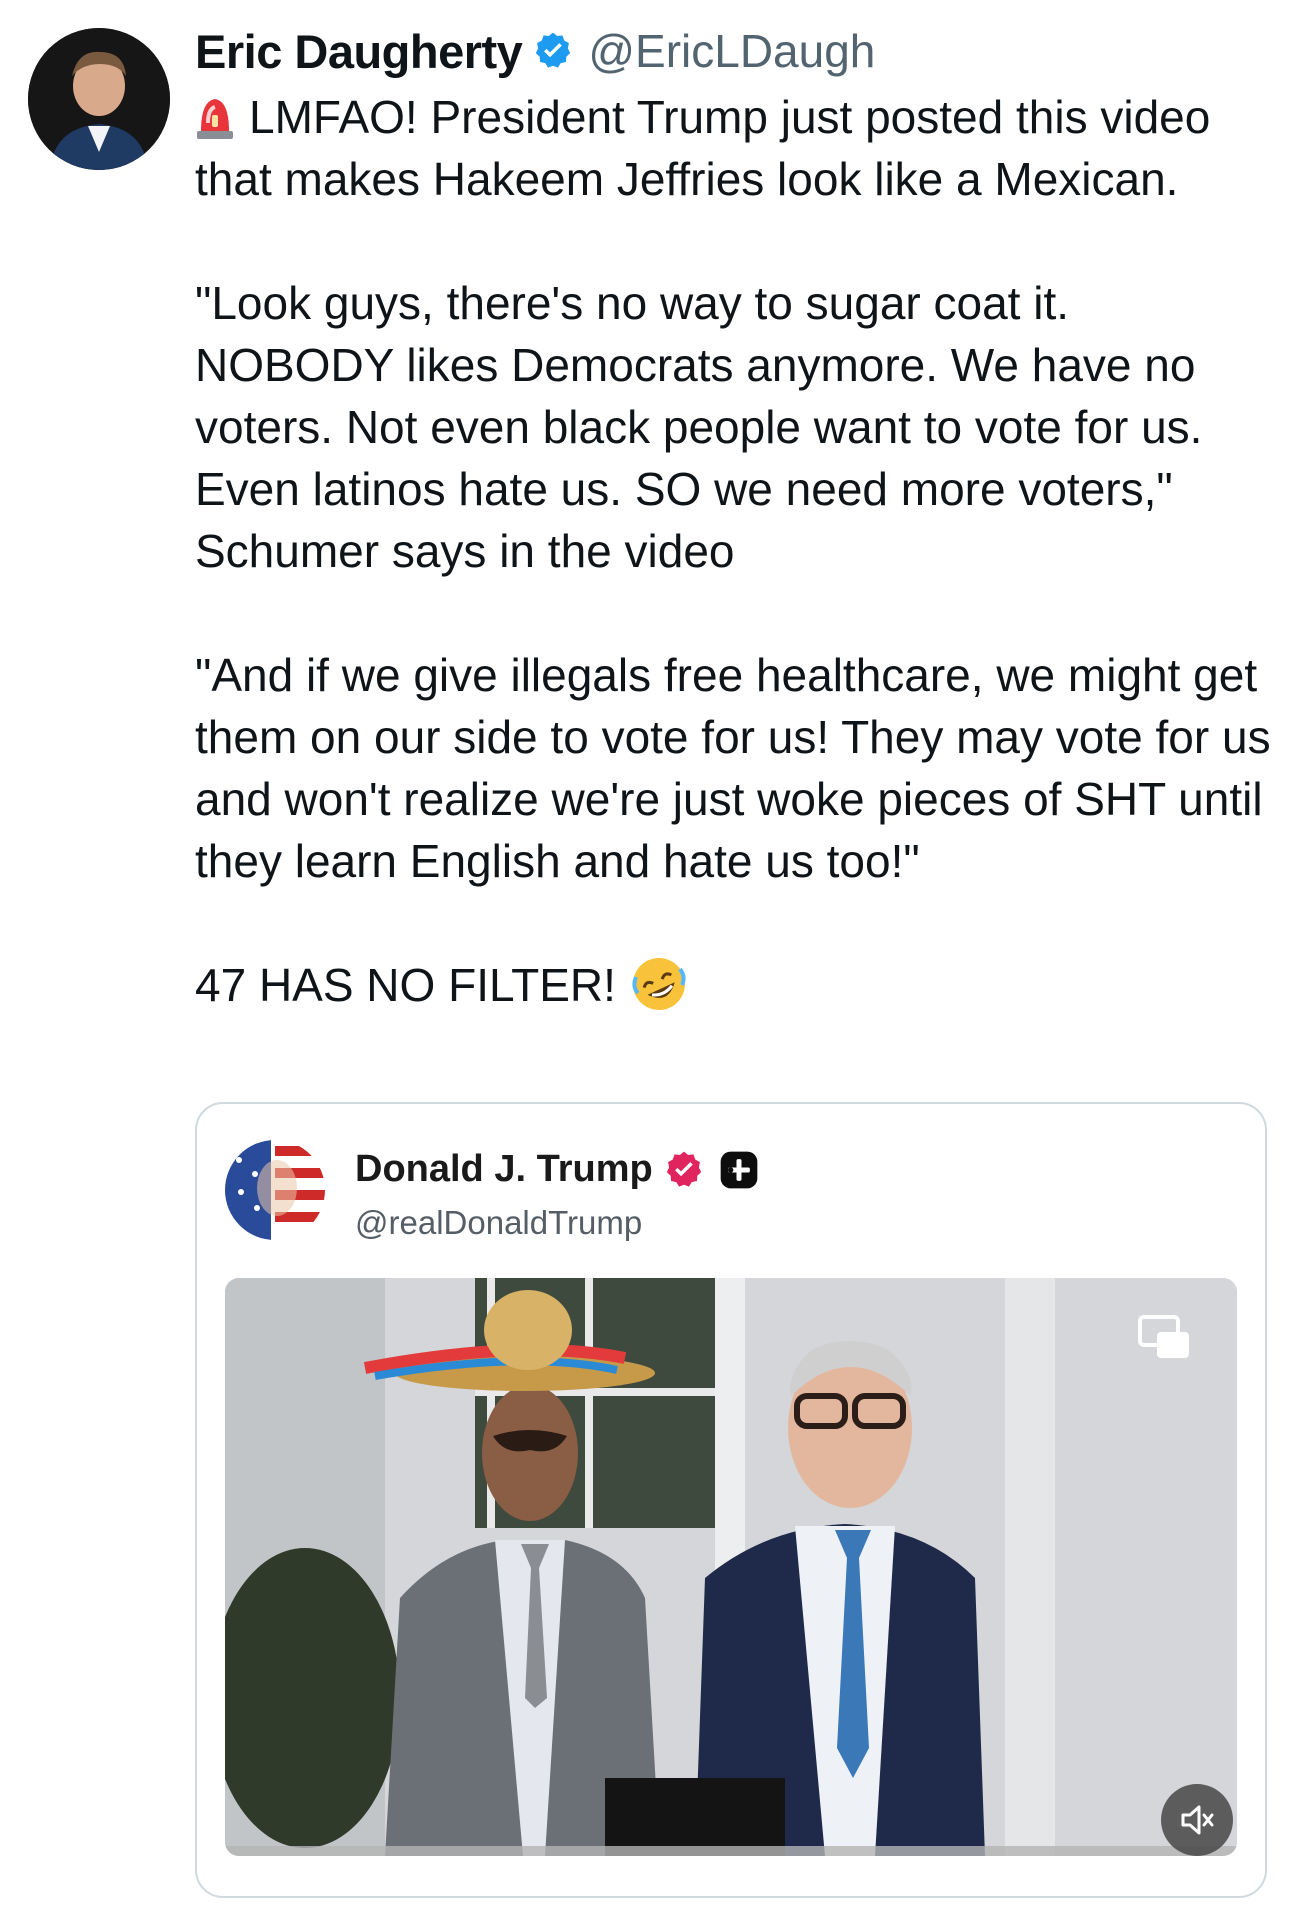 Image resolution: width=1290 pixels, height=1918 pixels. Describe the element at coordinates (735, 985) in the screenshot. I see `tweet-paragraph-4: 47 HAS NO FILTER!` at that location.